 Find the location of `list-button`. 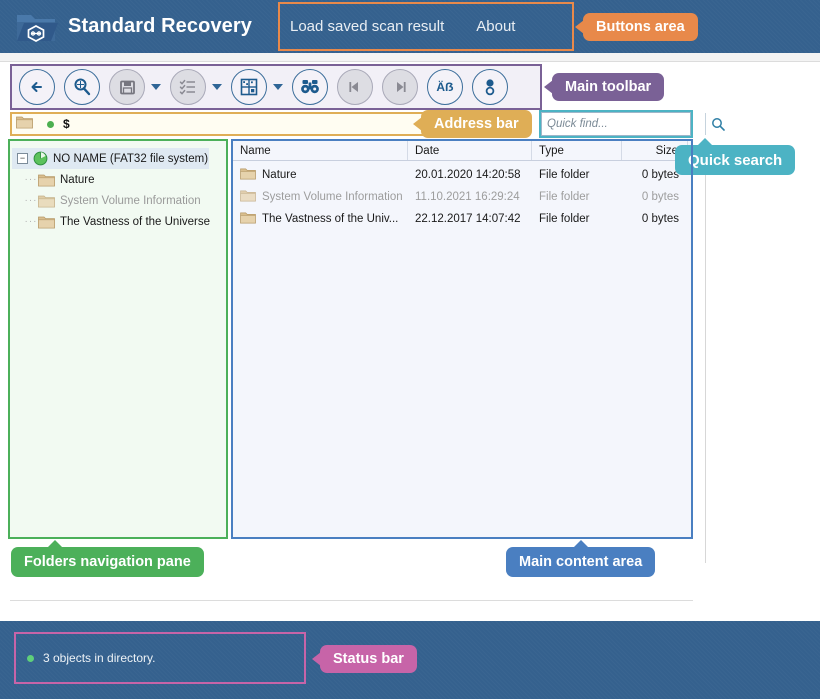

list-button is located at coordinates (188, 87).